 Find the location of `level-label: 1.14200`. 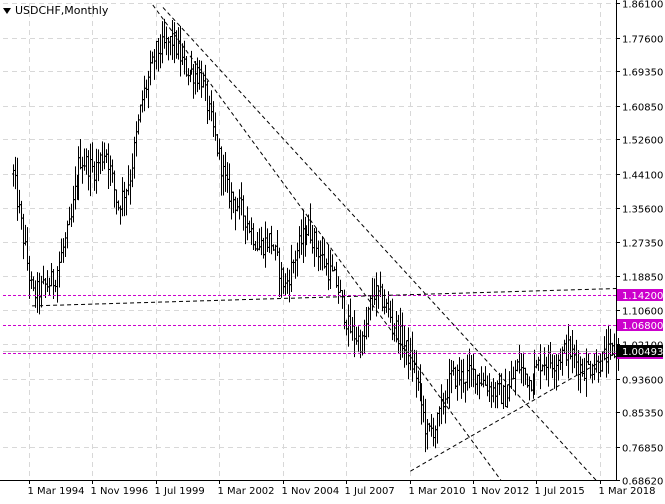

level-label: 1.14200 is located at coordinates (642, 296).